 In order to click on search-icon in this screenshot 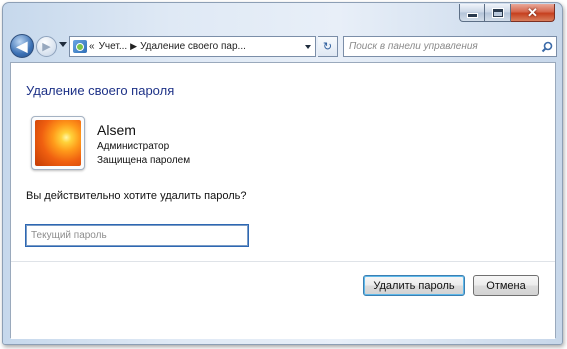, I will do `click(547, 46)`.